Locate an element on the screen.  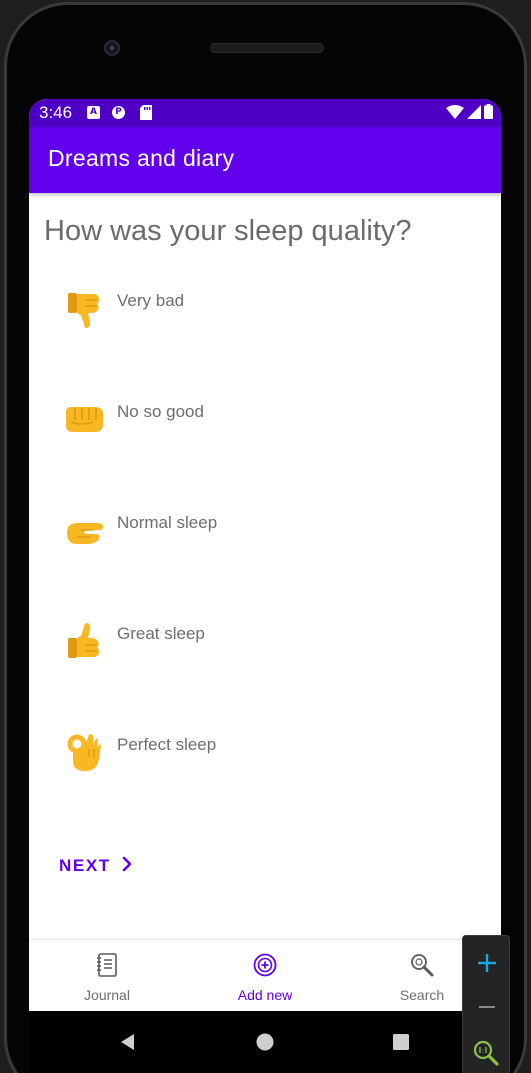
option-perfect-sleep: Perfect sleep is located at coordinates (259, 761).